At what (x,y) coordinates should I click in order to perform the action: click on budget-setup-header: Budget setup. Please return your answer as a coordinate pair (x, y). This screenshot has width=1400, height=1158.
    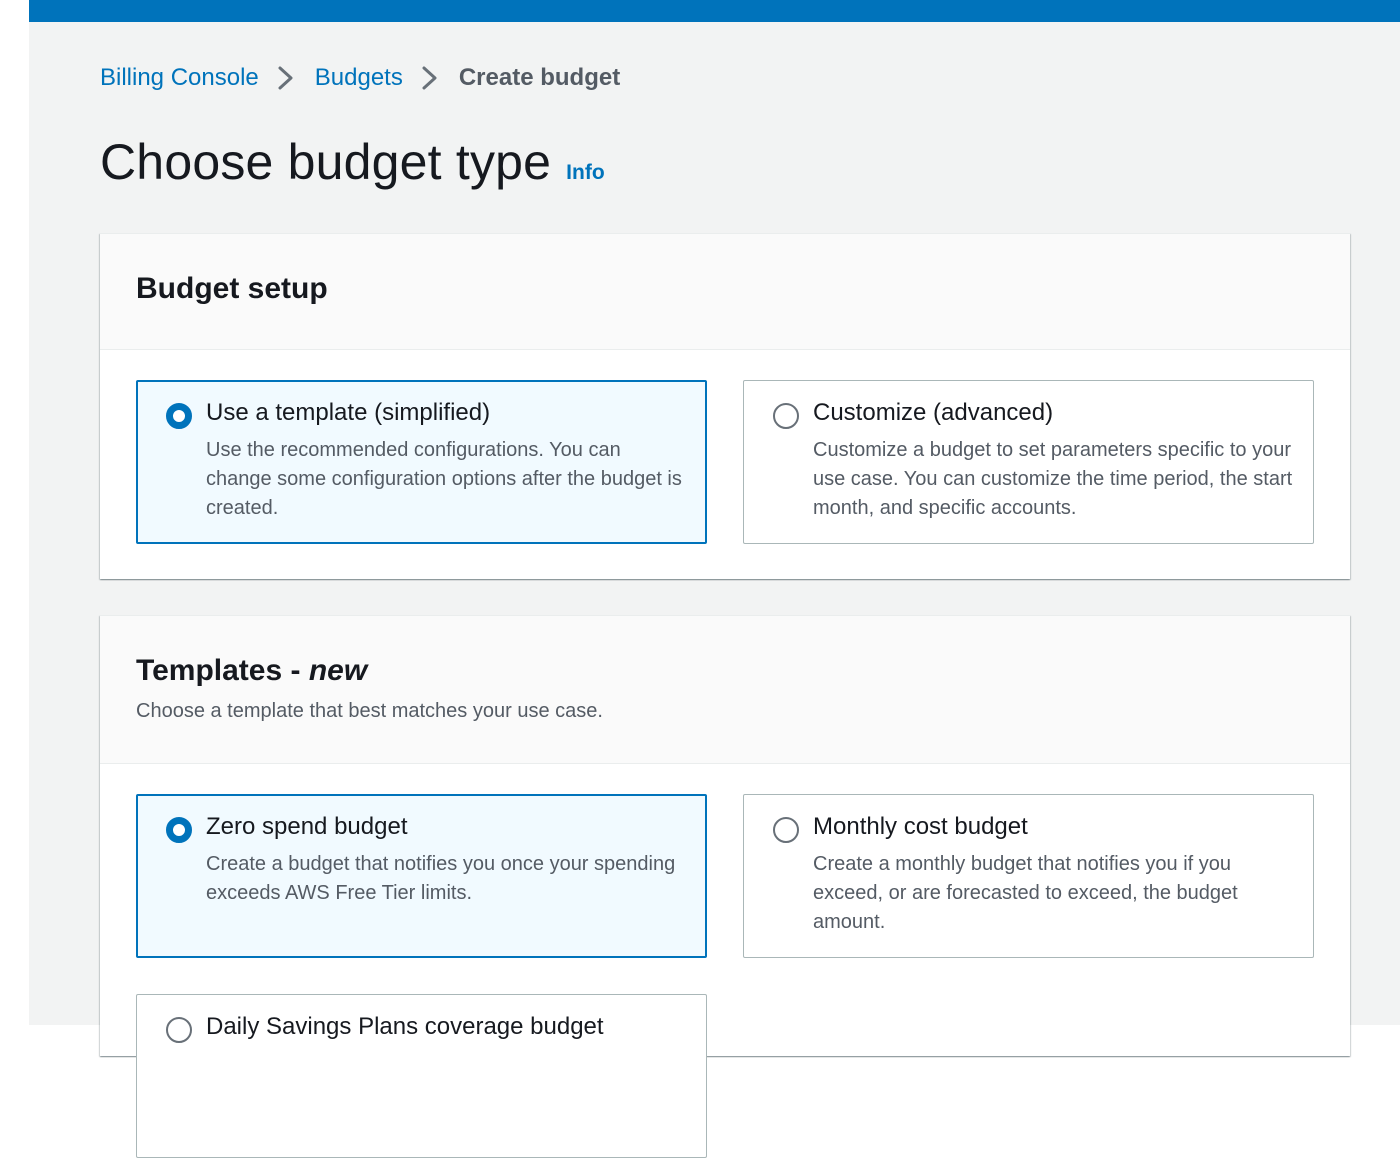
    Looking at the image, I should click on (725, 292).